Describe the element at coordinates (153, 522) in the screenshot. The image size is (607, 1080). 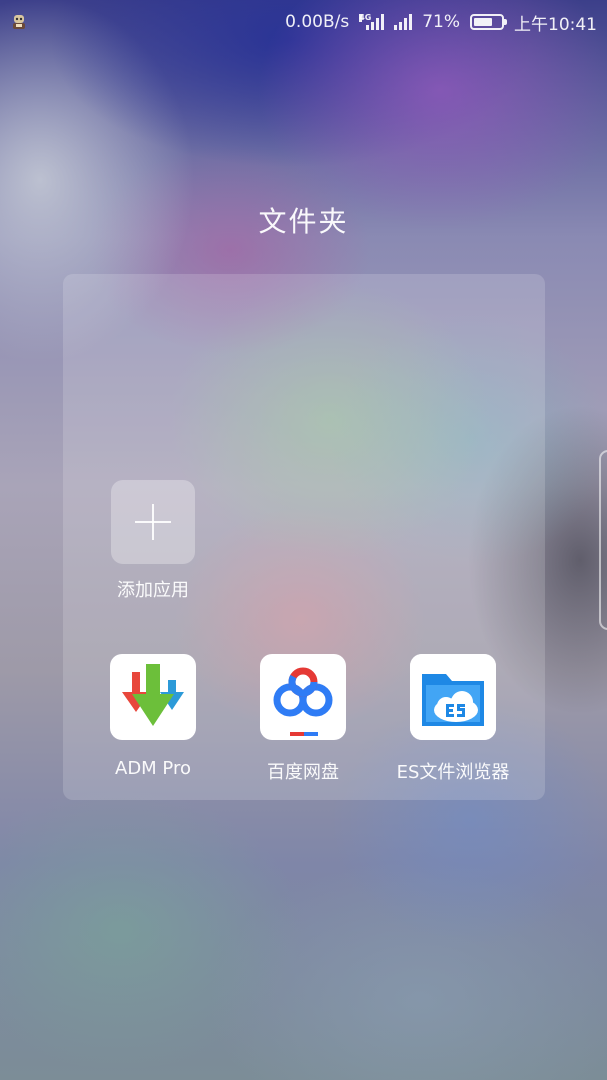
I see `plus-icon` at that location.